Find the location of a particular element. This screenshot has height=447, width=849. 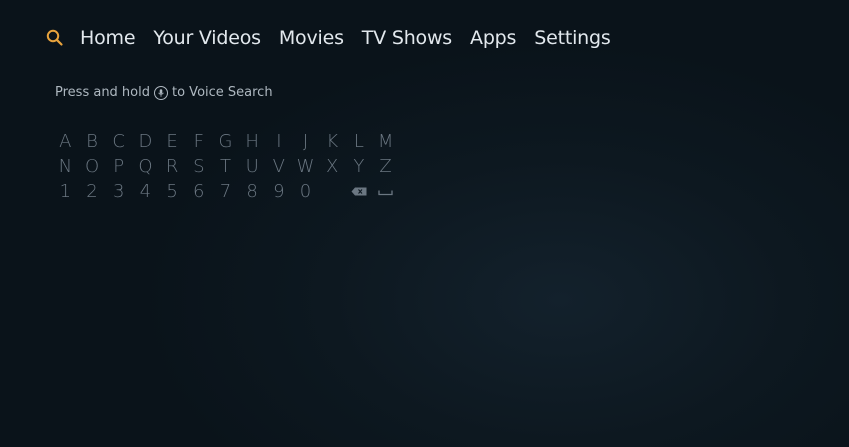

backspace-icon is located at coordinates (359, 191).